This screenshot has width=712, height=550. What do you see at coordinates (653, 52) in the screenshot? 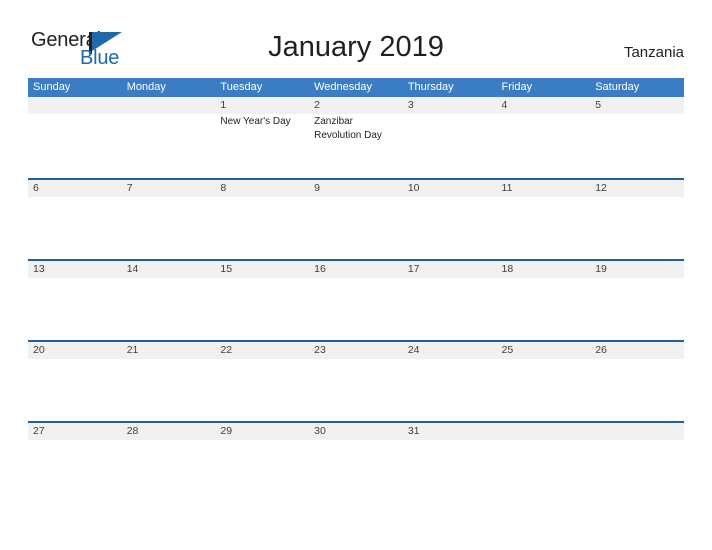
I see `region-label: Tanzania` at bounding box center [653, 52].